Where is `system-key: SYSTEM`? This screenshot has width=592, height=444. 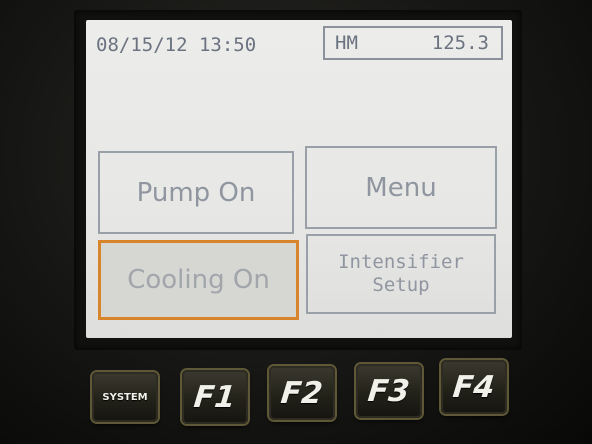 system-key: SYSTEM is located at coordinates (125, 397).